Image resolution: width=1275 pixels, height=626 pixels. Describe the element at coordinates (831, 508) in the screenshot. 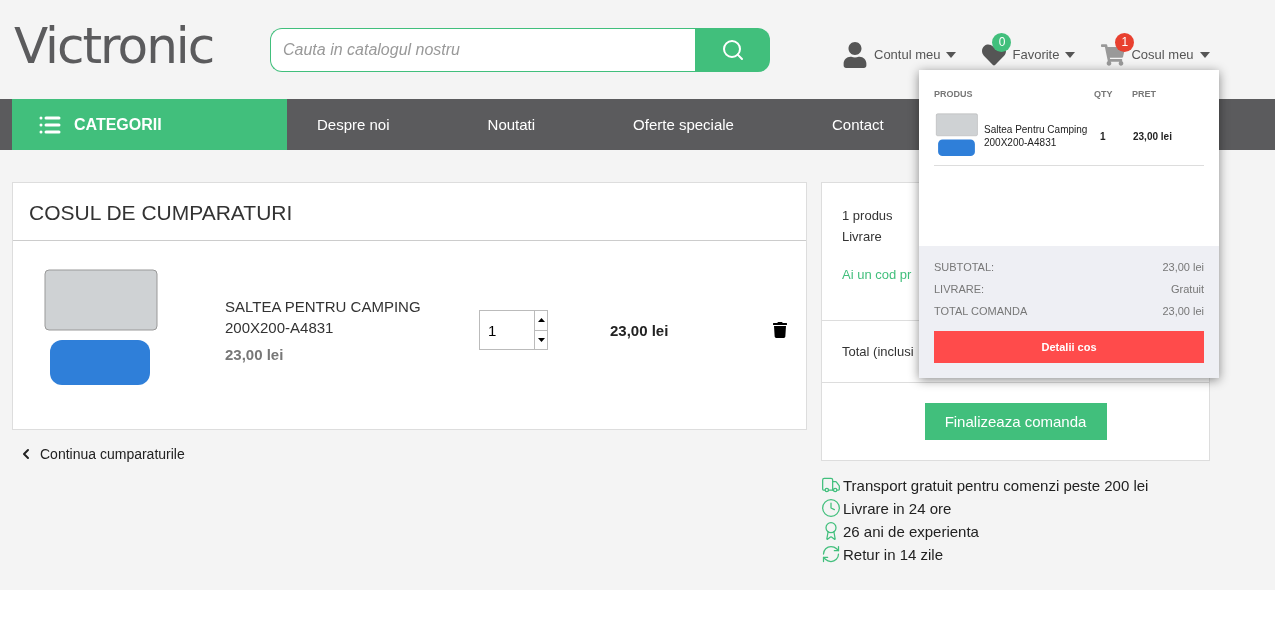

I see `clock-icon` at that location.